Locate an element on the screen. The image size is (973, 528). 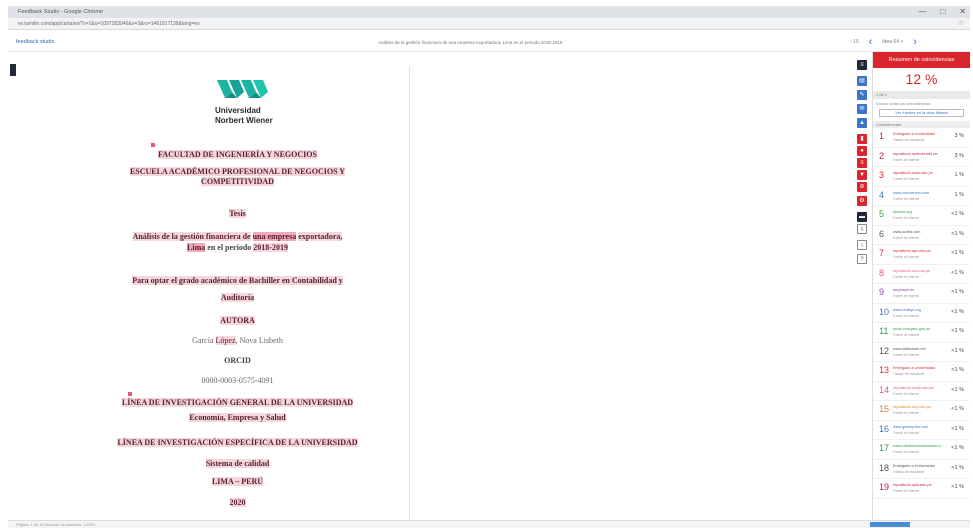
close-button: ✕ is located at coordinates (962, 12).